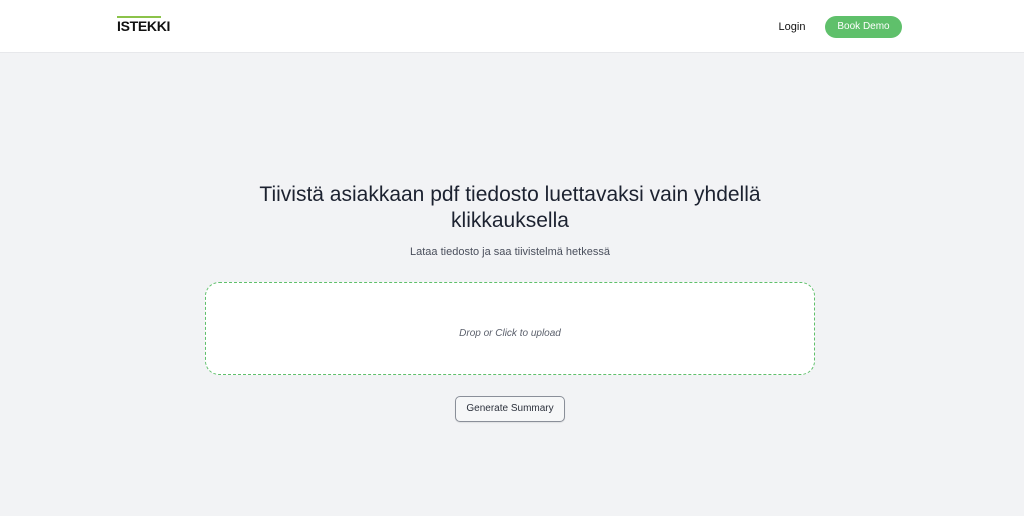  I want to click on generate-summary-button: Generate Summary, so click(510, 409).